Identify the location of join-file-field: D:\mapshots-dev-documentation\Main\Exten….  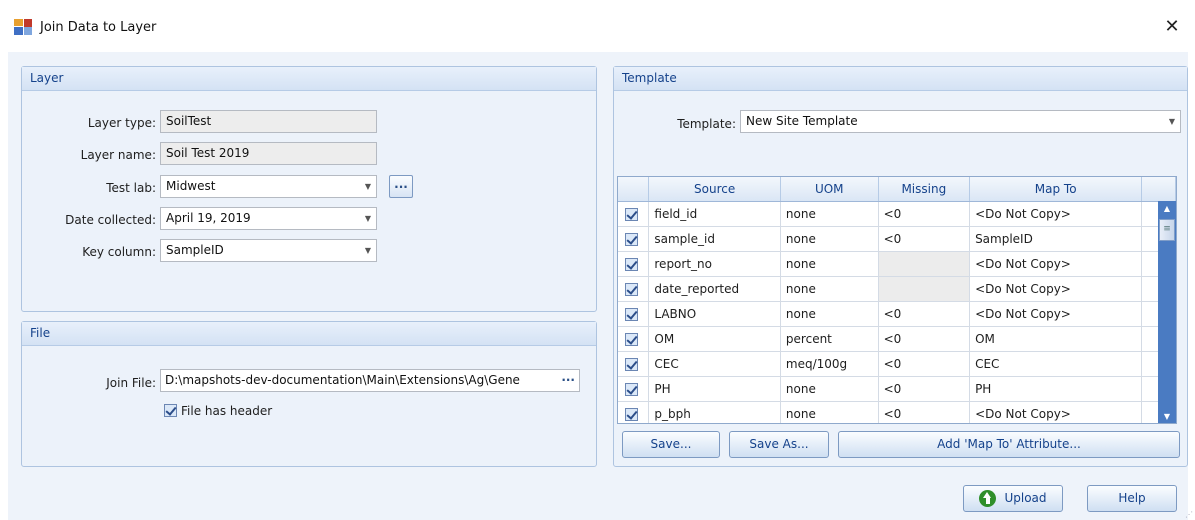
(370, 380).